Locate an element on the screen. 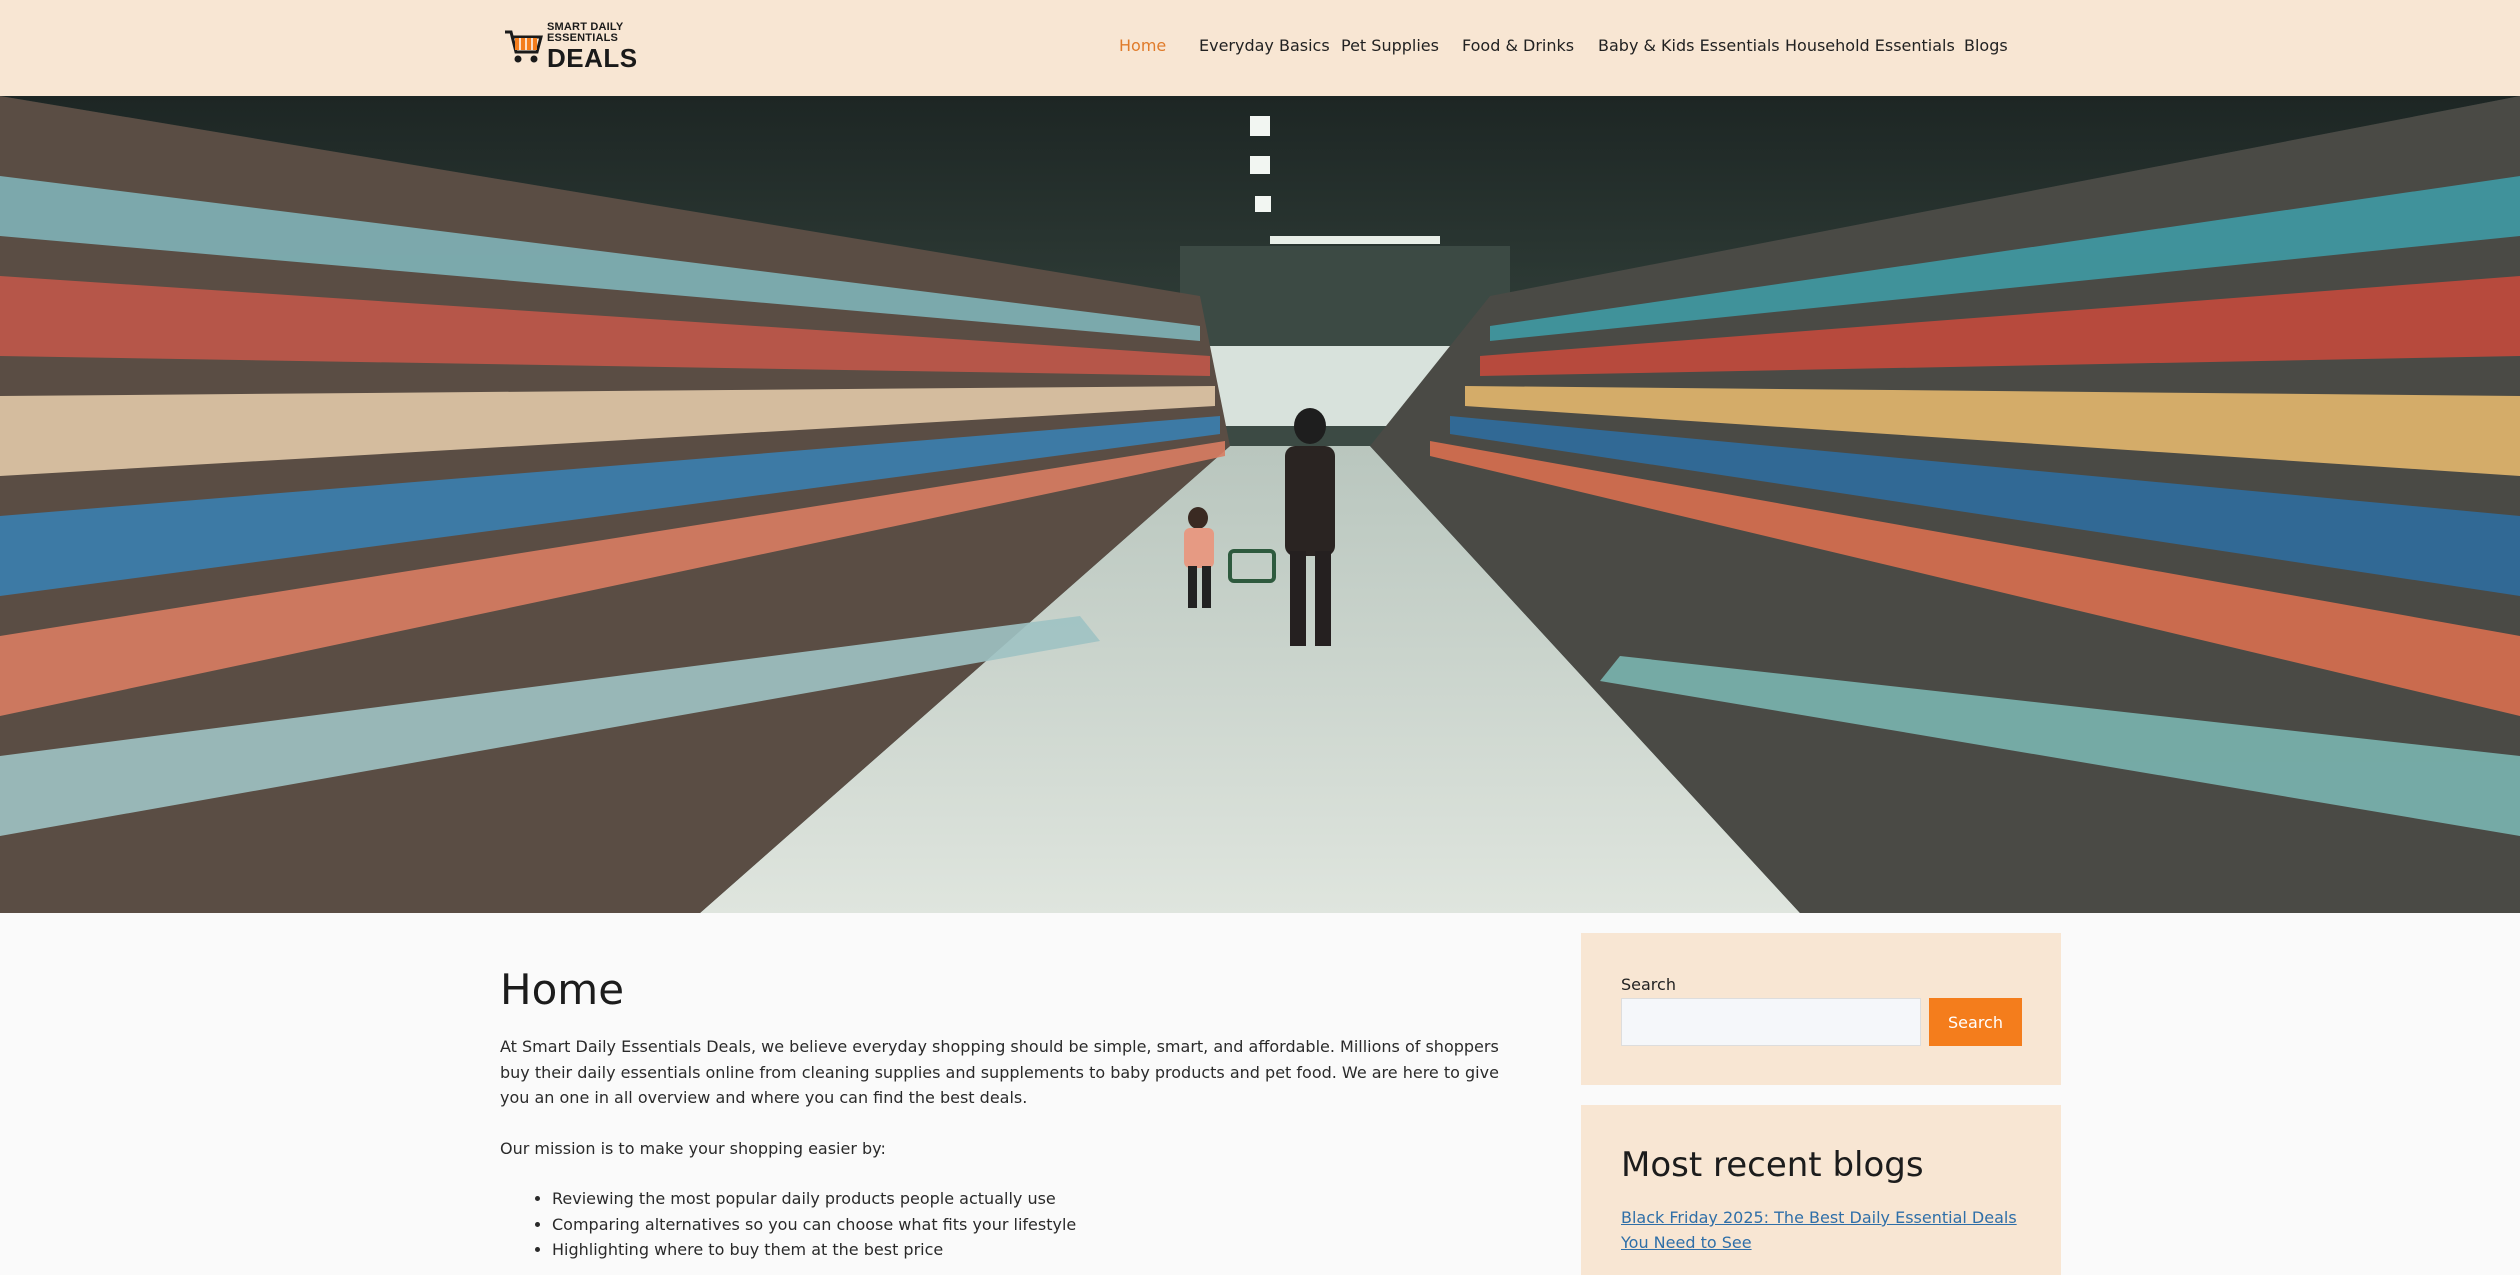 The image size is (2520, 1275). search-input is located at coordinates (1771, 1022).